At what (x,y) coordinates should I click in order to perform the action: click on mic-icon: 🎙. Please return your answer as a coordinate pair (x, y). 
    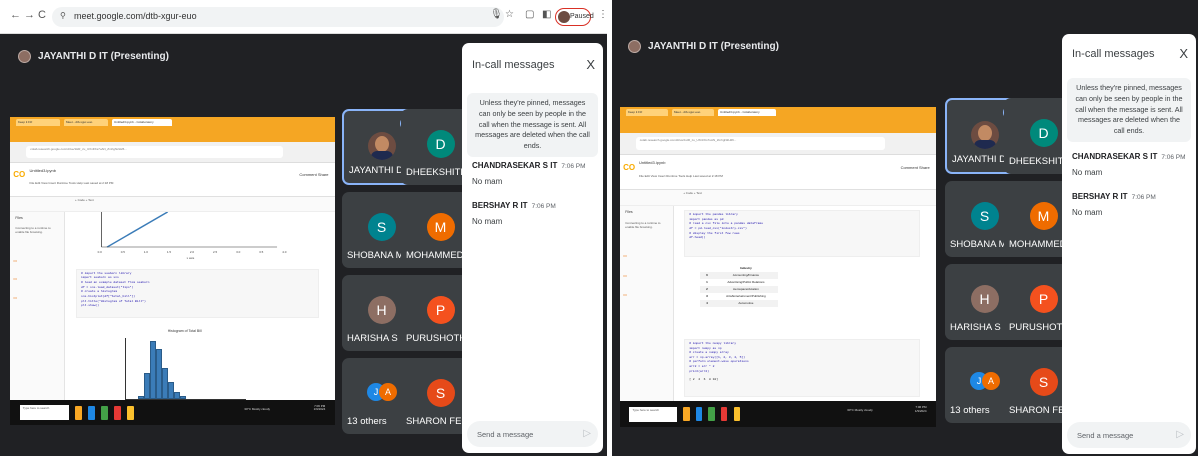
    Looking at the image, I should click on (496, 14).